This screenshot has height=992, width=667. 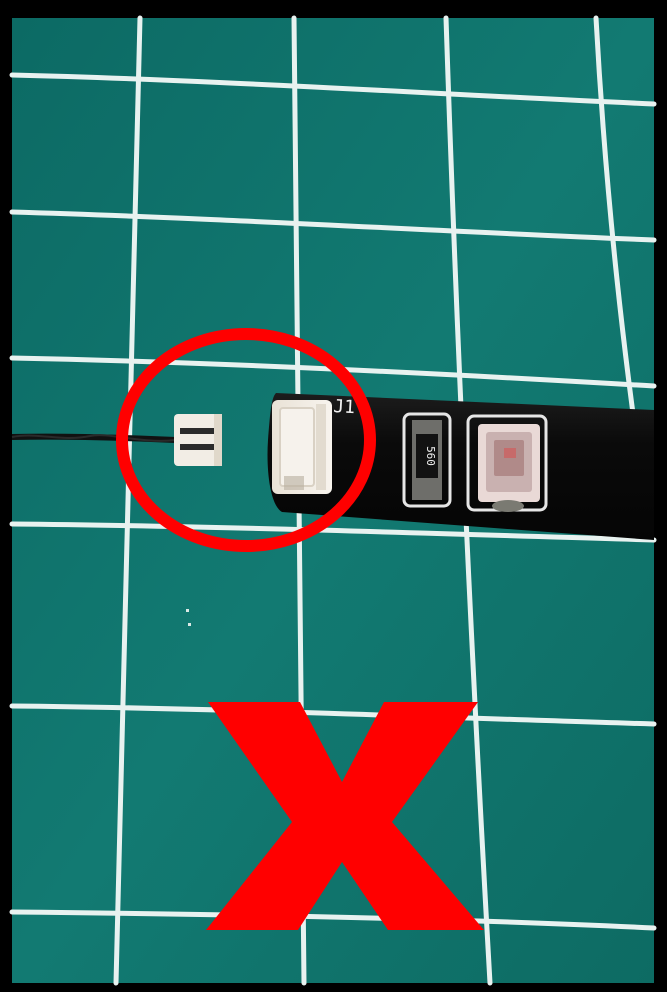 What do you see at coordinates (198, 440) in the screenshot?
I see `male-plug` at bounding box center [198, 440].